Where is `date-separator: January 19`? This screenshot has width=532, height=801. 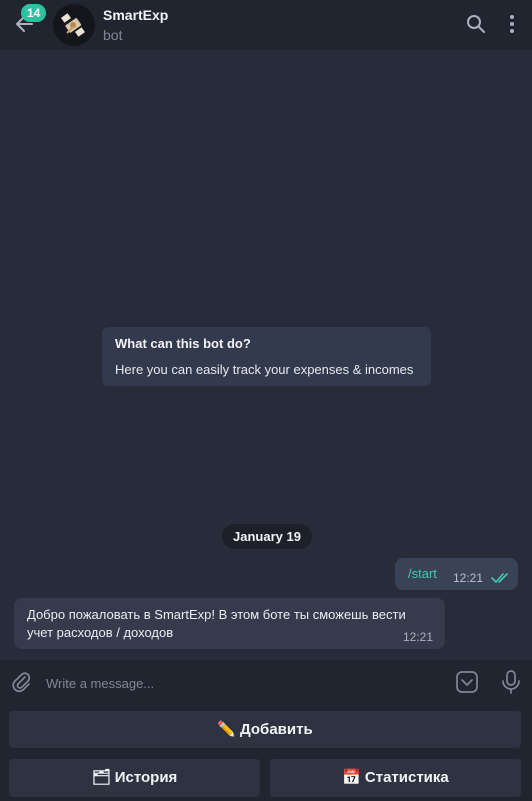
date-separator: January 19 is located at coordinates (267, 536).